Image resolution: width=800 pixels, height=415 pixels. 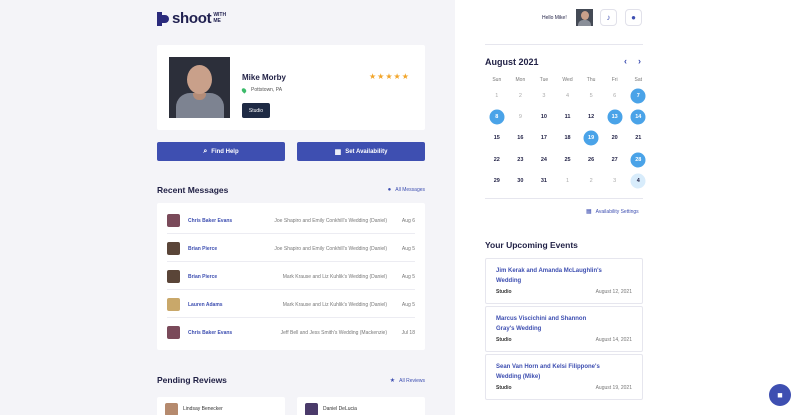 I want to click on rating-stars: ★★★★★, so click(x=389, y=76).